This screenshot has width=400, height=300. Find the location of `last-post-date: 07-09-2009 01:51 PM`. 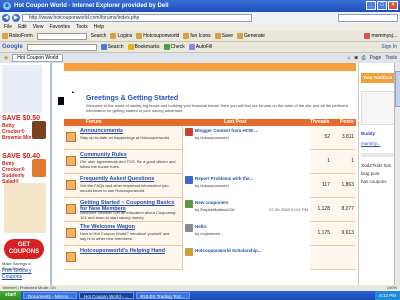

last-post-date: 07-09-2009 01:51 PM is located at coordinates (288, 209).